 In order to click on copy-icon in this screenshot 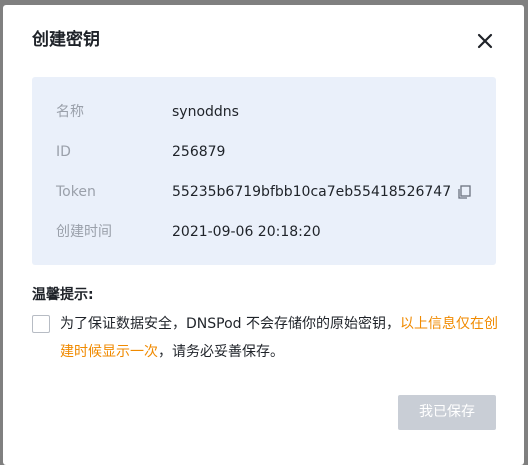, I will do `click(464, 192)`.